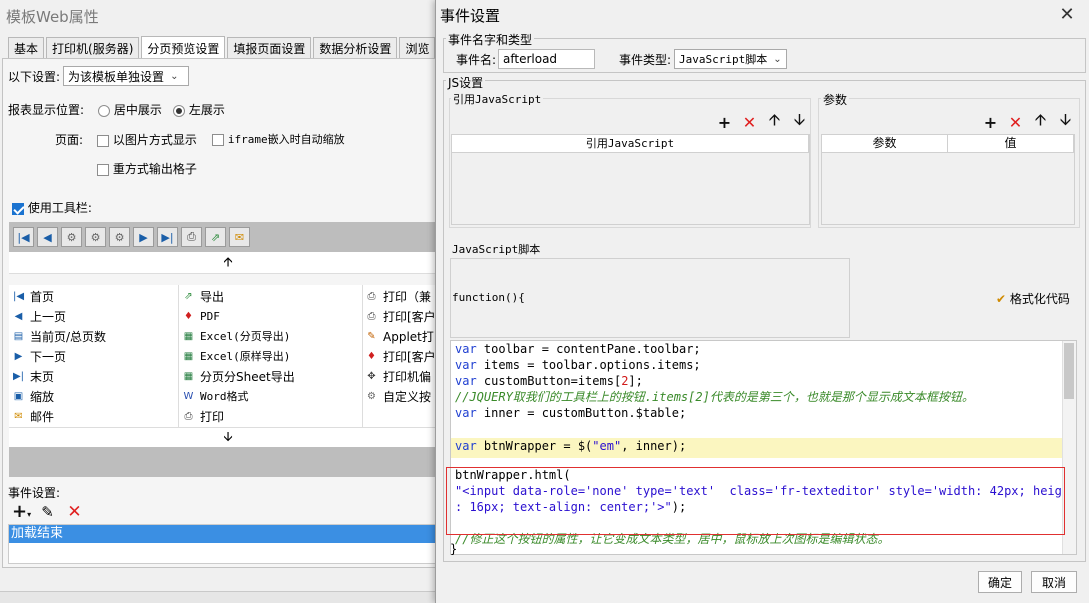 The width and height of the screenshot is (1089, 603). What do you see at coordinates (407, 396) in the screenshot?
I see `list-item-label: 自定义按` at bounding box center [407, 396].